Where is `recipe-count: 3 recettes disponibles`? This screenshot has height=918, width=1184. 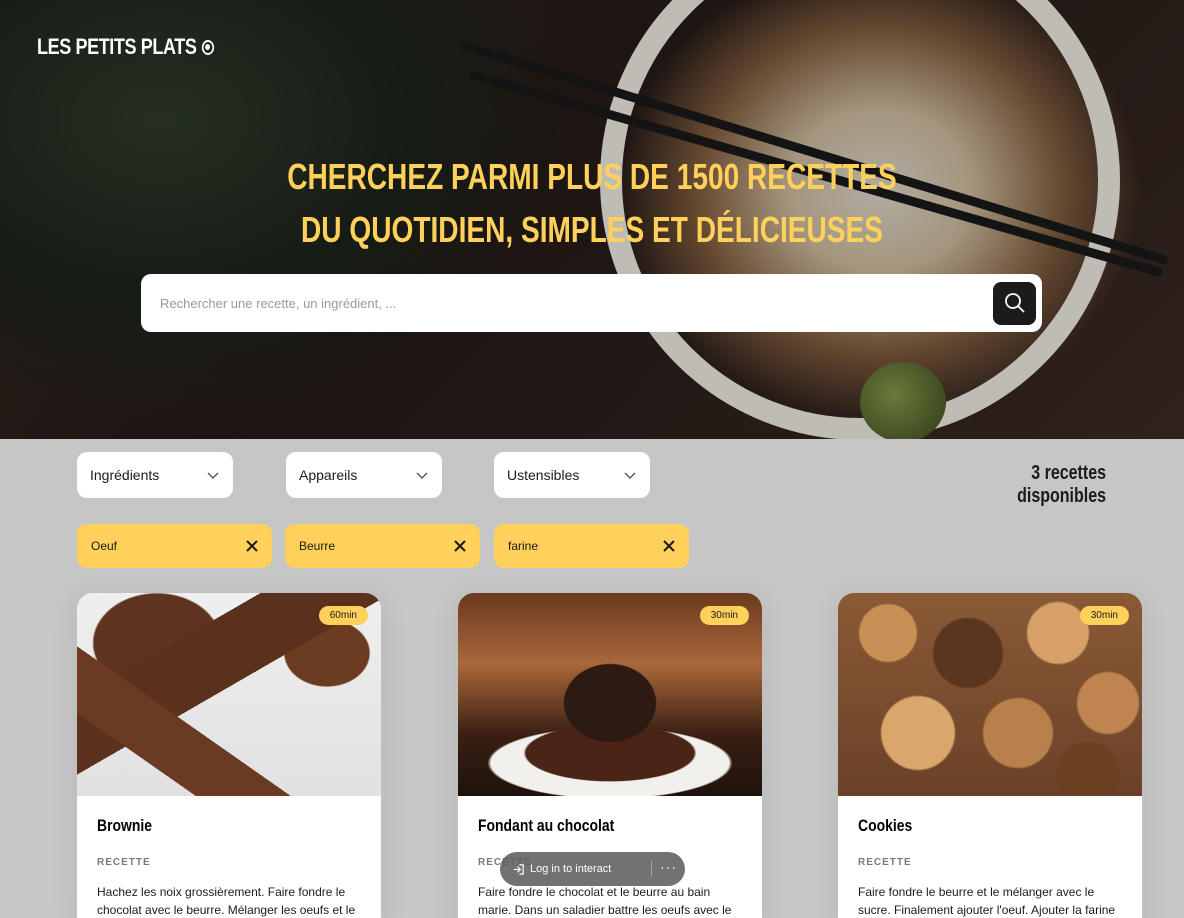 recipe-count: 3 recettes disponibles is located at coordinates (1061, 484).